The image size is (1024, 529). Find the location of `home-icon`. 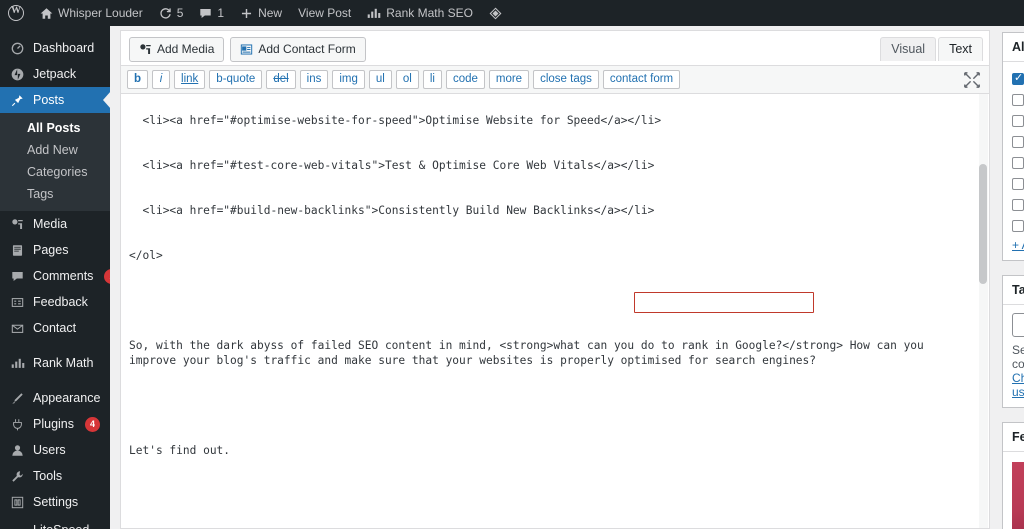

home-icon is located at coordinates (46, 13).